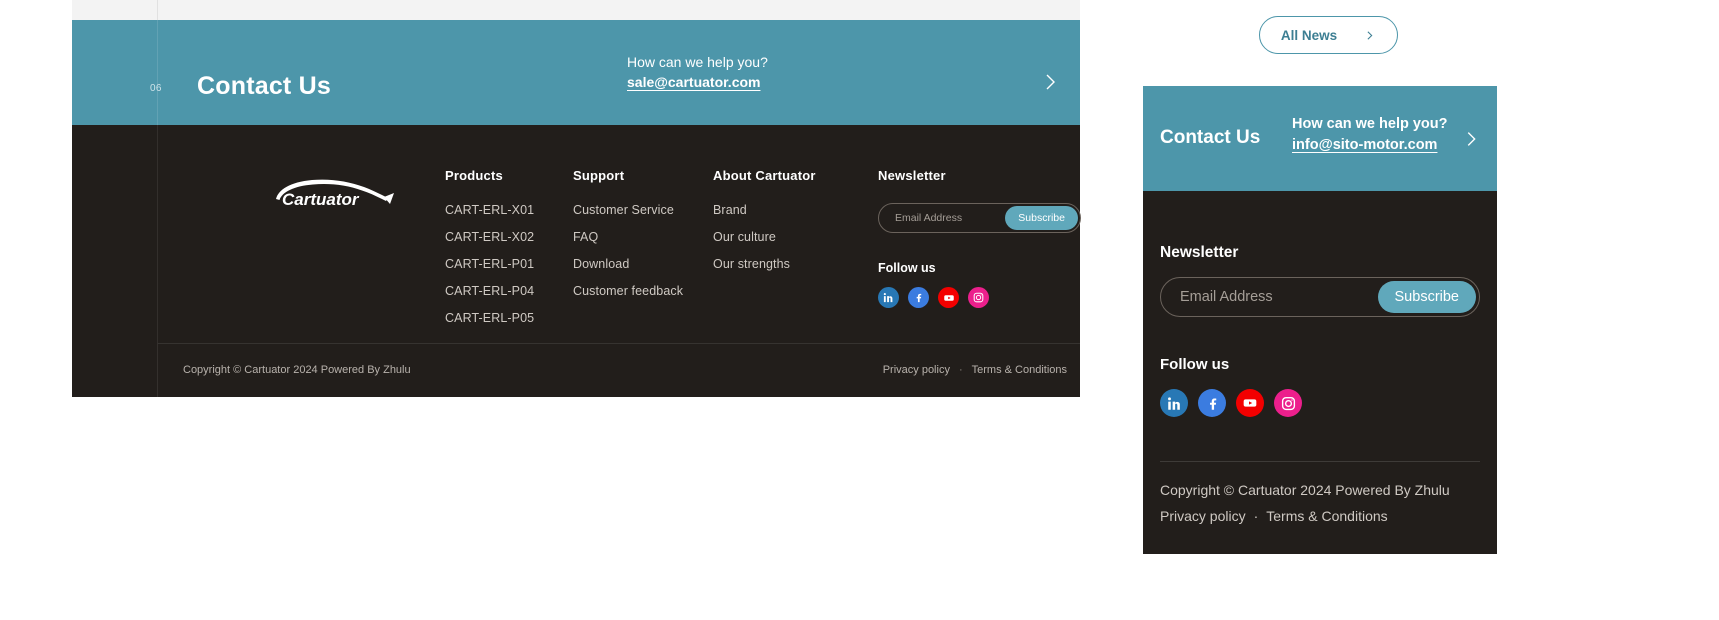 The height and width of the screenshot is (620, 1719). I want to click on cartuator-car-logo: Cartuator, so click(333, 190).